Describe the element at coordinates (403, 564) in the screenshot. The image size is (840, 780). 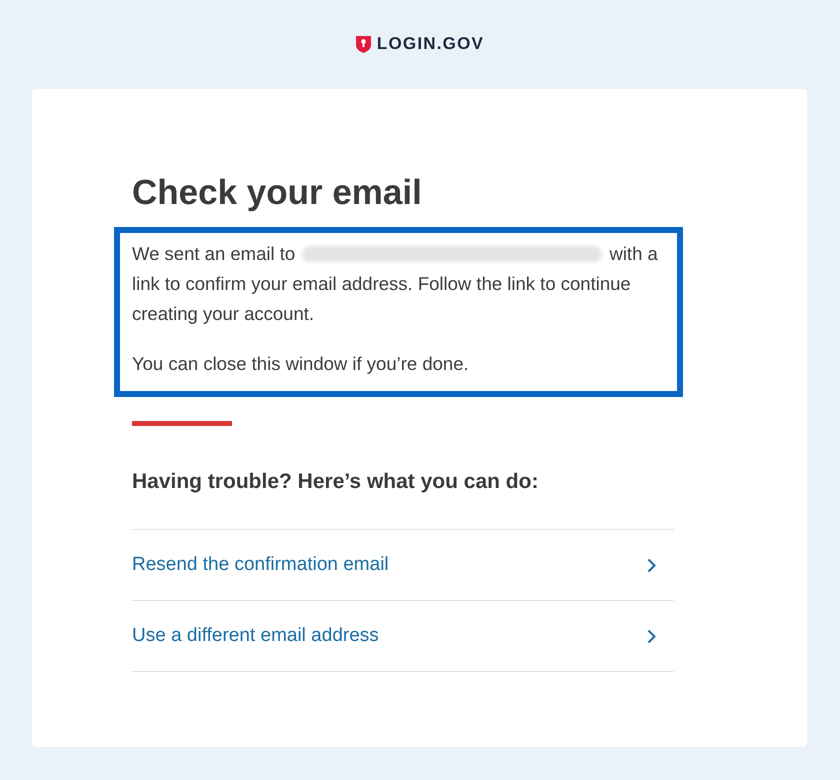
I see `option-link: Resend the confirmation email` at that location.